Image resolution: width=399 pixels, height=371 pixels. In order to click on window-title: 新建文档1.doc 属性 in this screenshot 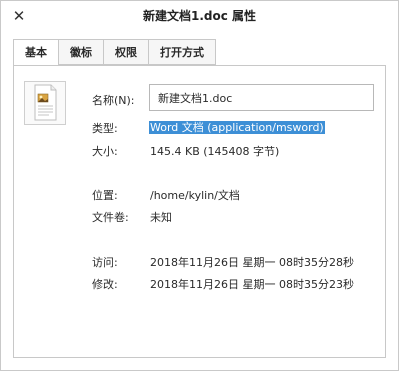, I will do `click(199, 16)`.